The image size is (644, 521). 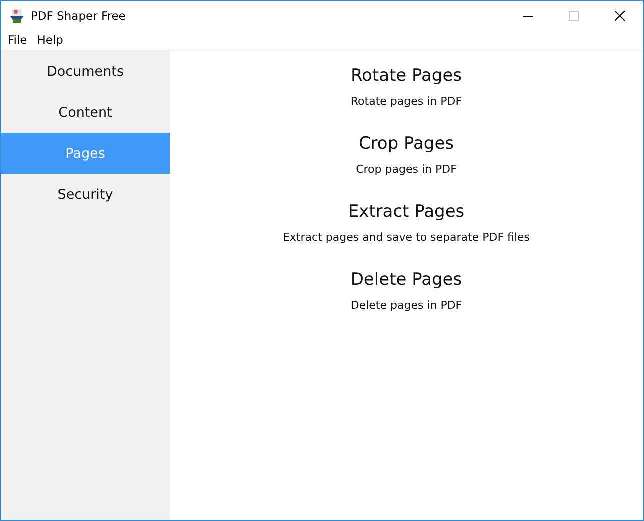 What do you see at coordinates (17, 16) in the screenshot?
I see `app-icon` at bounding box center [17, 16].